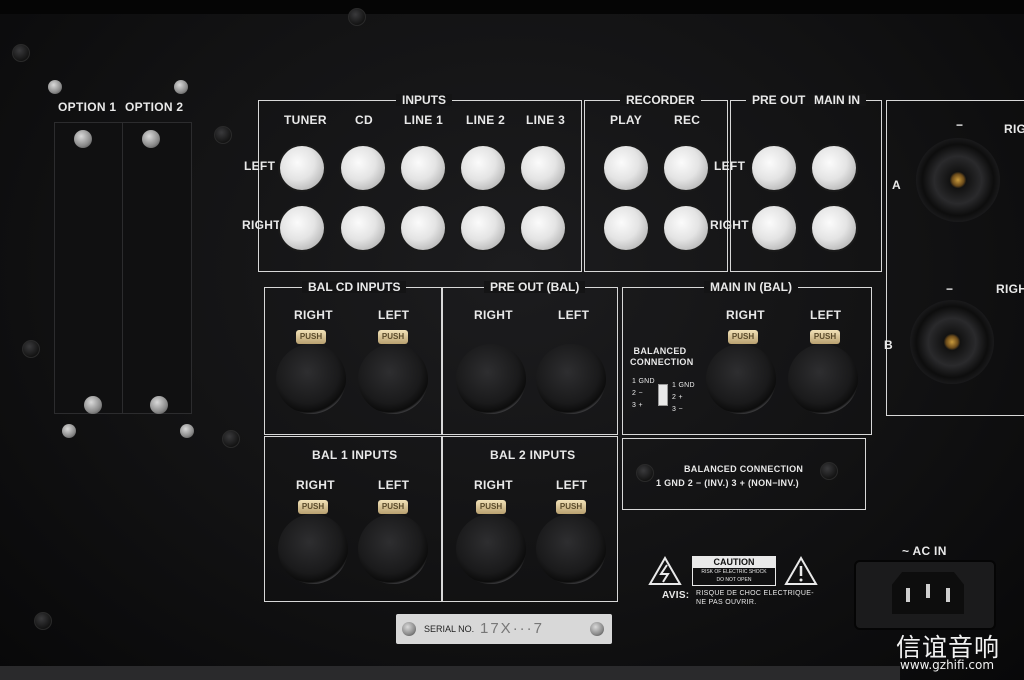 The height and width of the screenshot is (680, 1024). Describe the element at coordinates (826, 315) in the screenshot. I see `main-in-bal-left-label: LEFT` at that location.